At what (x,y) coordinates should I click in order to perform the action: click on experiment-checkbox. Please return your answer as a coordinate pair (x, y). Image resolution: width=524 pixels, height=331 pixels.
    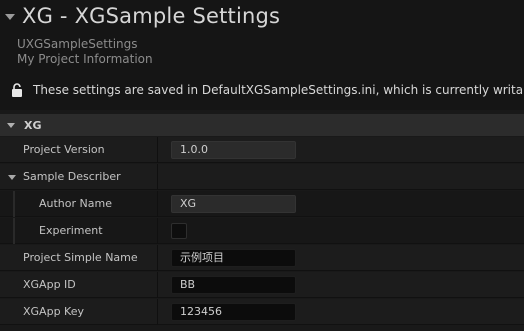
    Looking at the image, I should click on (179, 231).